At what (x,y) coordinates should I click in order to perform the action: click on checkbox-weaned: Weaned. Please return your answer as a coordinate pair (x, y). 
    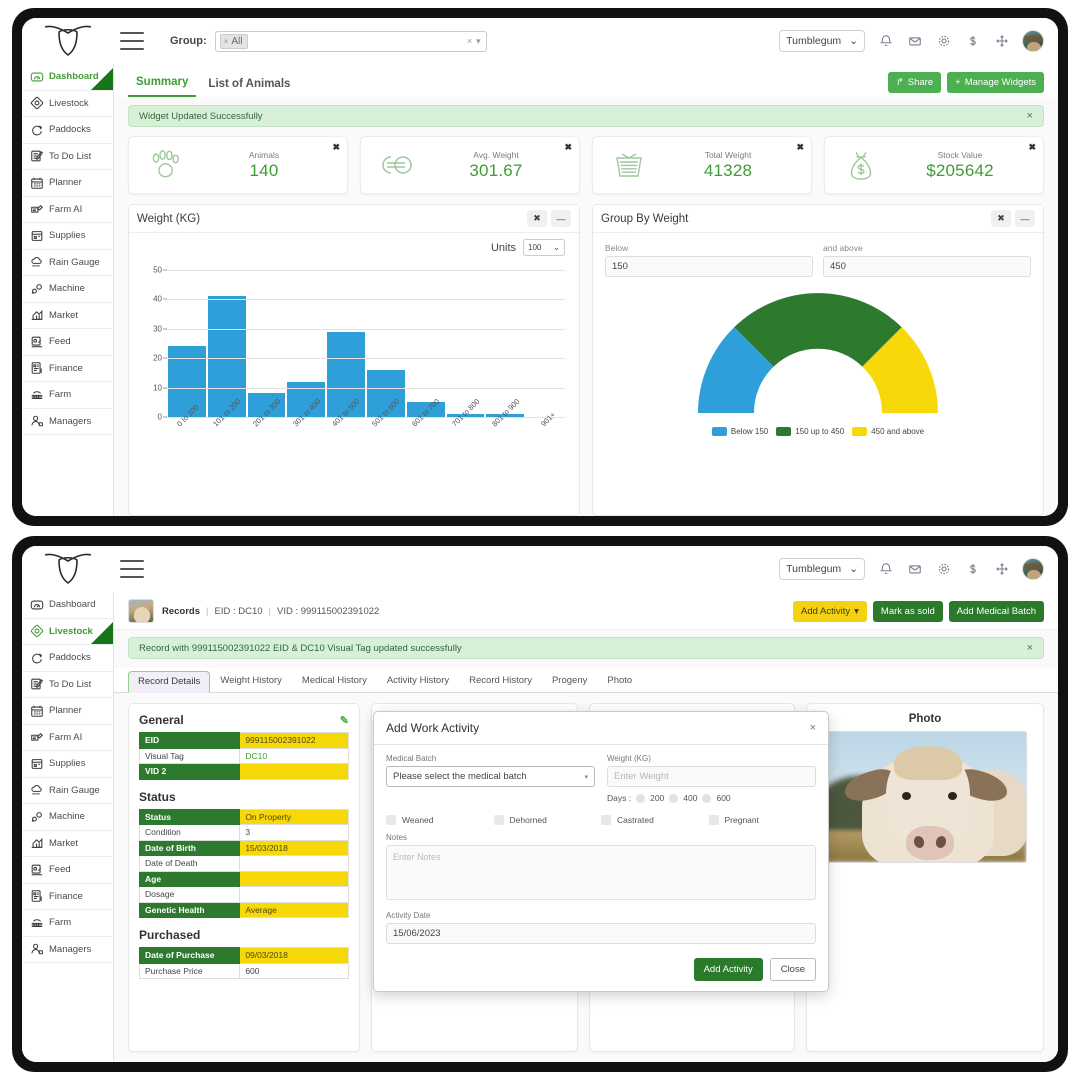
    Looking at the image, I should click on (440, 820).